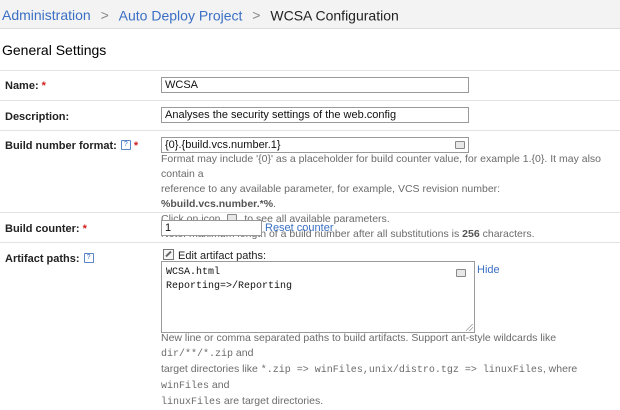  Describe the element at coordinates (469, 327) in the screenshot. I see `resize-grip-icon` at that location.